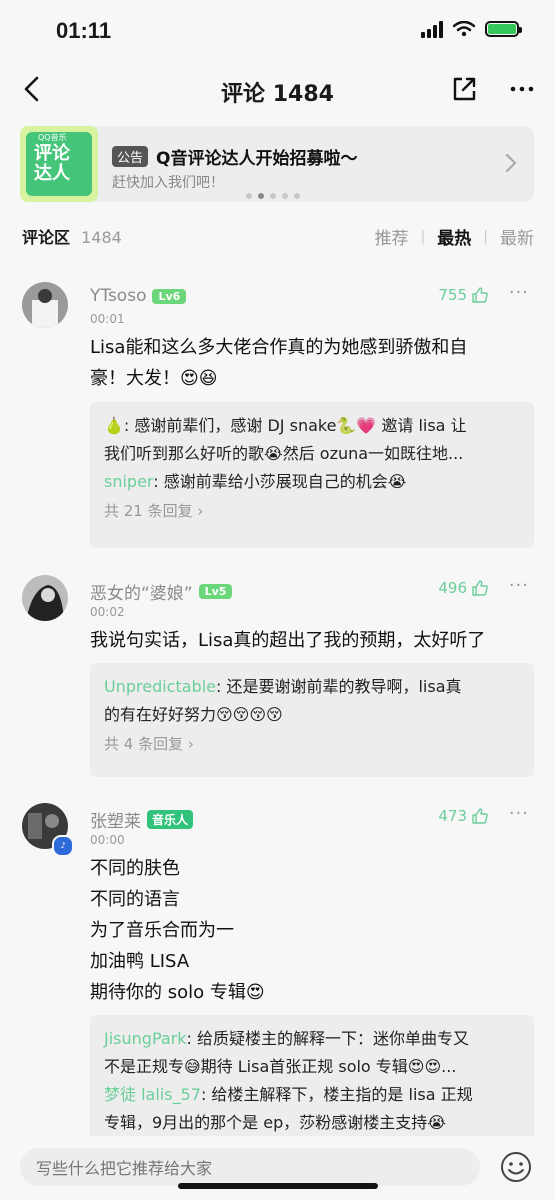  What do you see at coordinates (312, 743) in the screenshot?
I see `reply-count: 共 4 条回复 ›` at bounding box center [312, 743].